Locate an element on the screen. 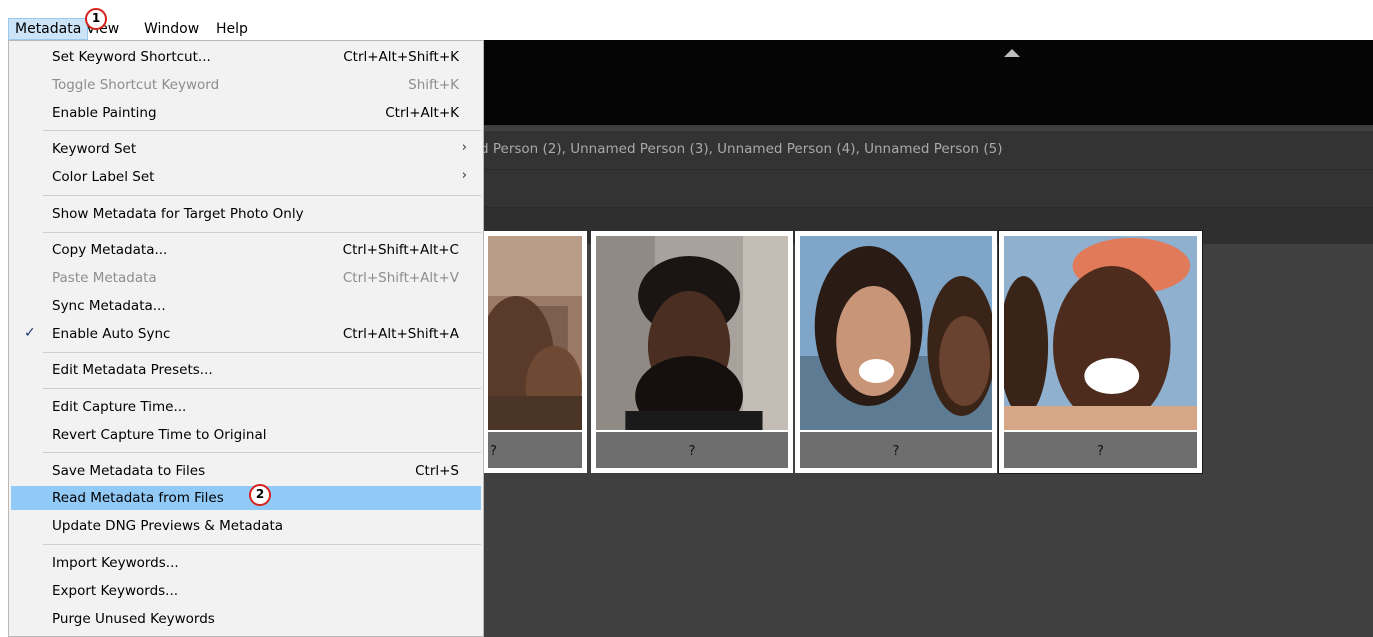 This screenshot has height=637, width=1373. menu-item-save-metadata-to-files: Save Metadata to Files Ctrl+S is located at coordinates (246, 471).